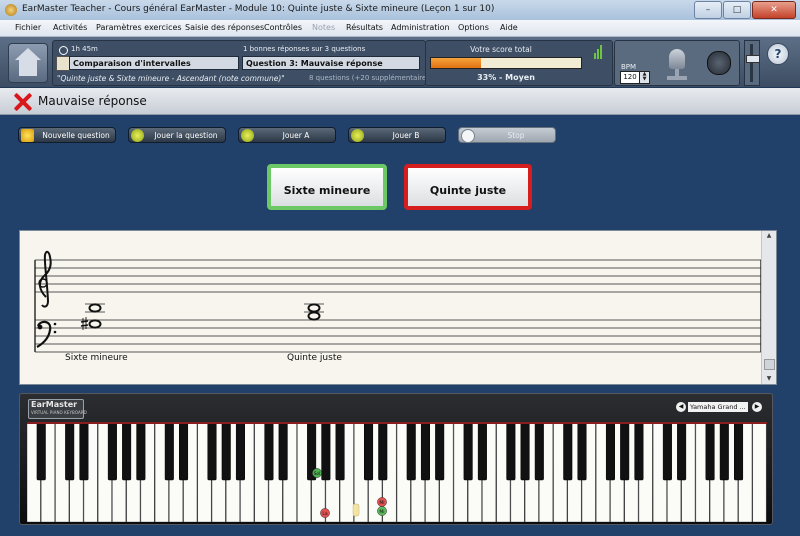 The width and height of the screenshot is (800, 536). What do you see at coordinates (27, 135) in the screenshot?
I see `star-icon` at bounding box center [27, 135].